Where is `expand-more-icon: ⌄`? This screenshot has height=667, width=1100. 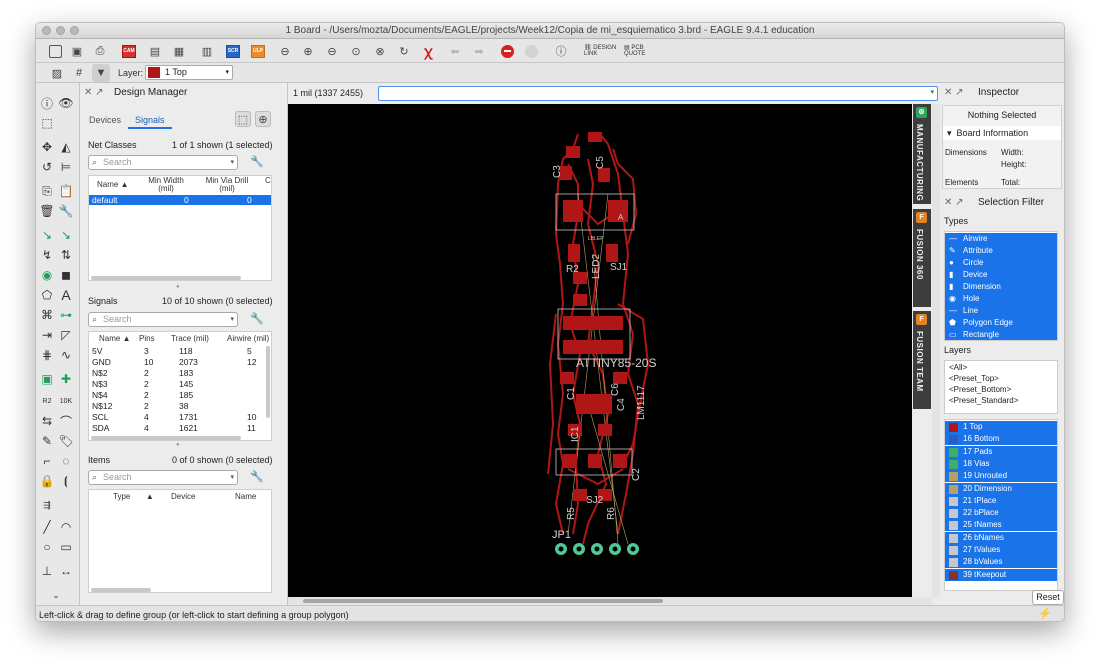 expand-more-icon: ⌄ is located at coordinates (56, 595).